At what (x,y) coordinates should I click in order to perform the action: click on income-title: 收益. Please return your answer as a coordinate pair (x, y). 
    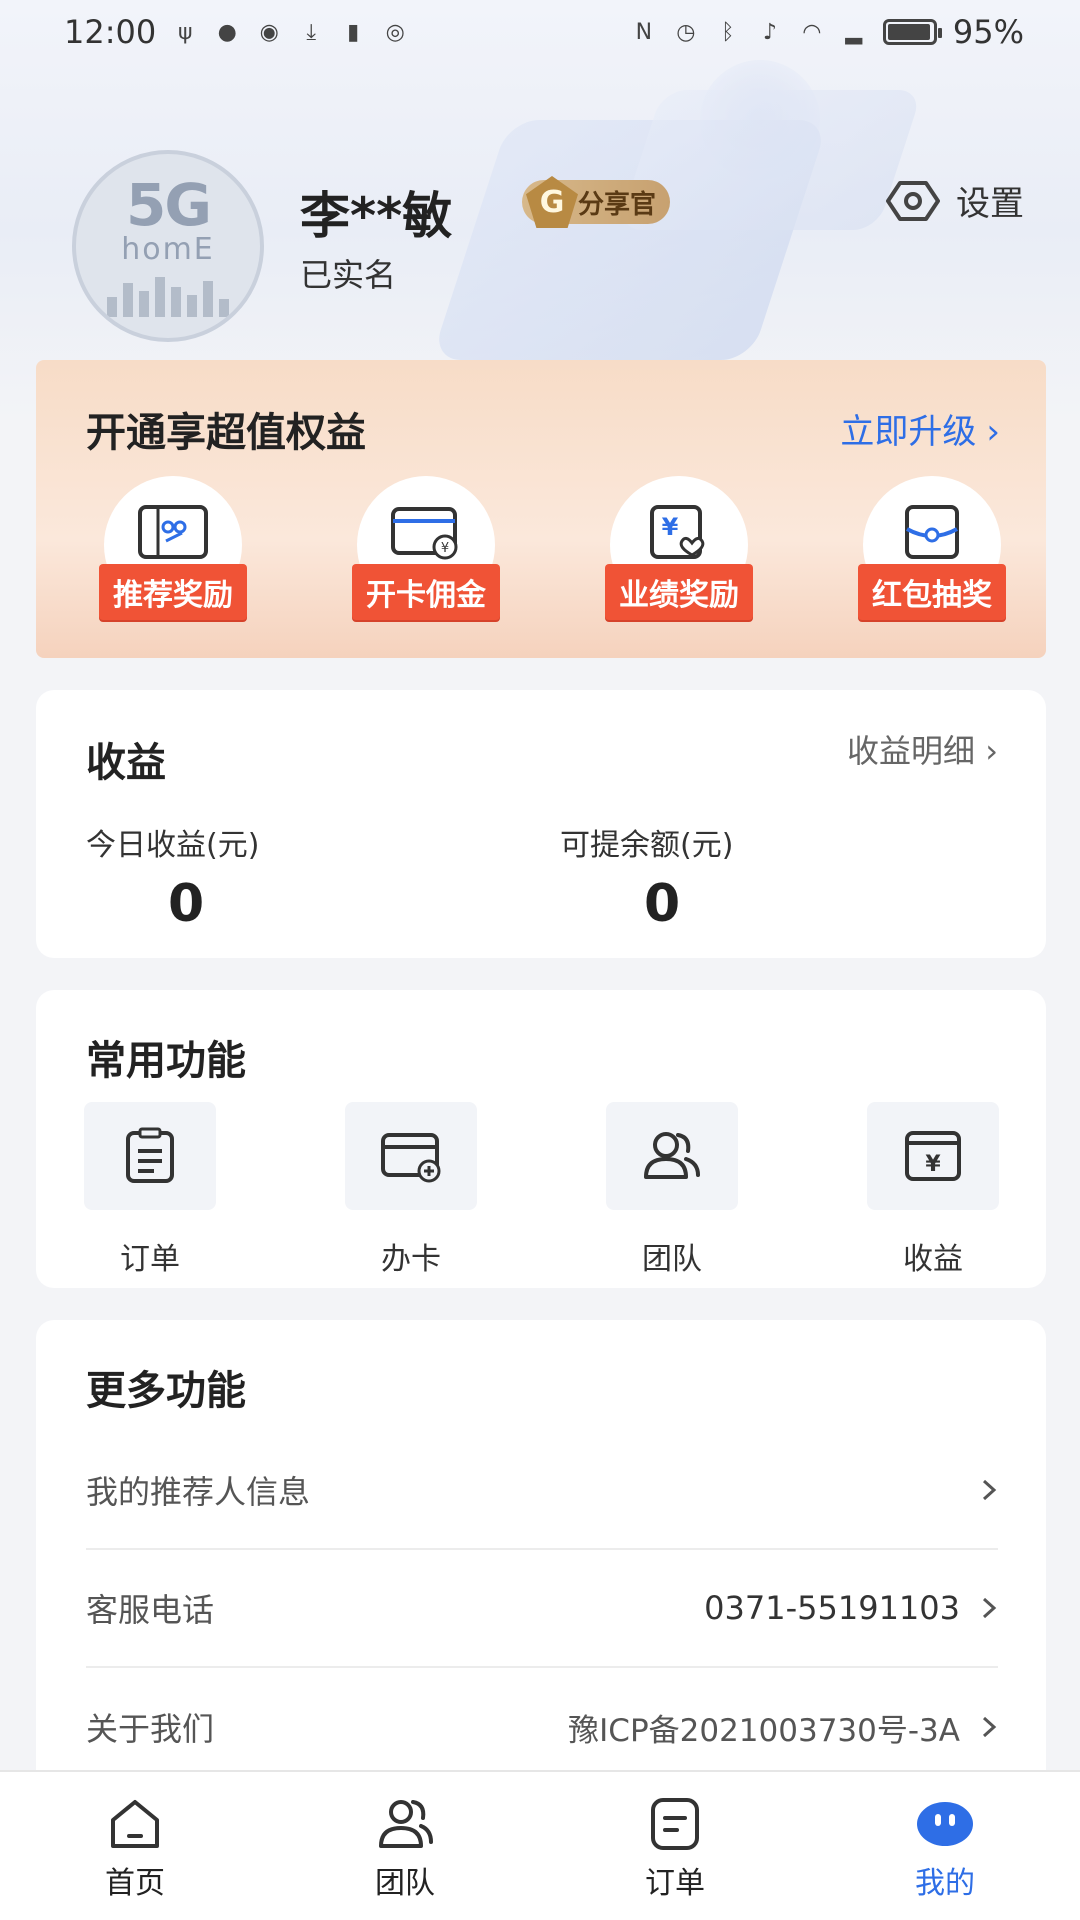
    Looking at the image, I should click on (126, 763).